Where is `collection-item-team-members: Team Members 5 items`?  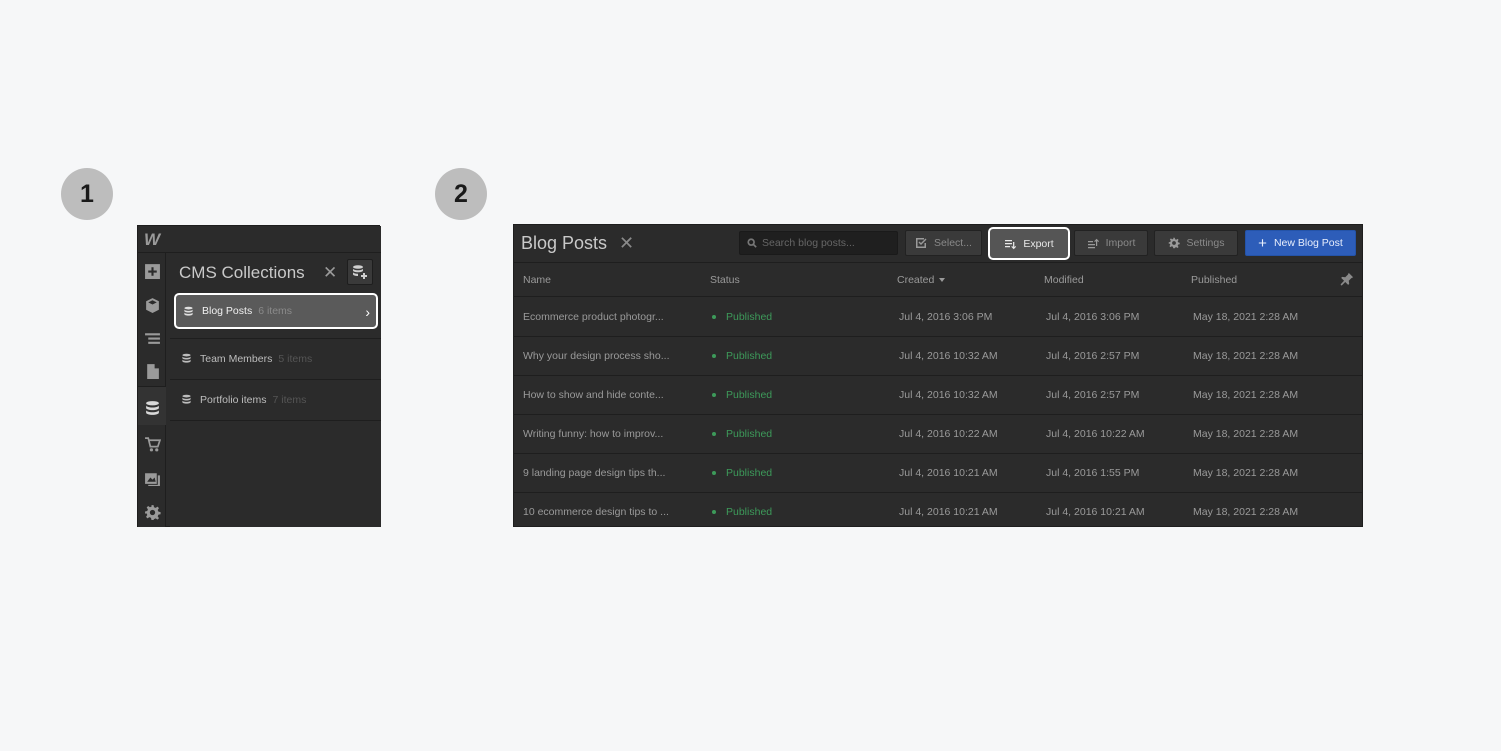 collection-item-team-members: Team Members 5 items is located at coordinates (275, 358).